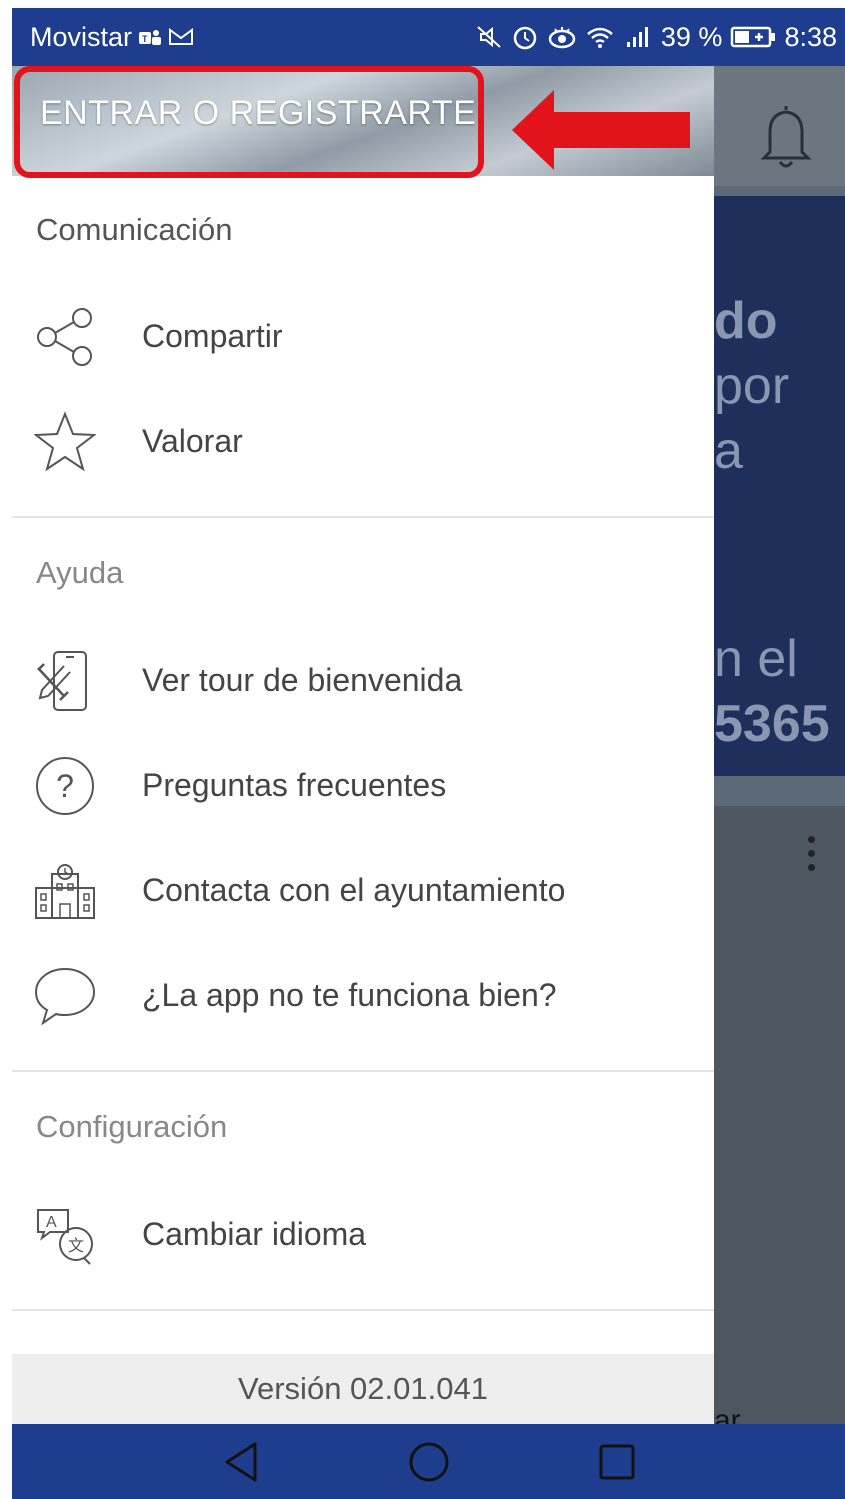 This screenshot has height=1499, width=845. Describe the element at coordinates (638, 37) in the screenshot. I see `signal-icon` at that location.